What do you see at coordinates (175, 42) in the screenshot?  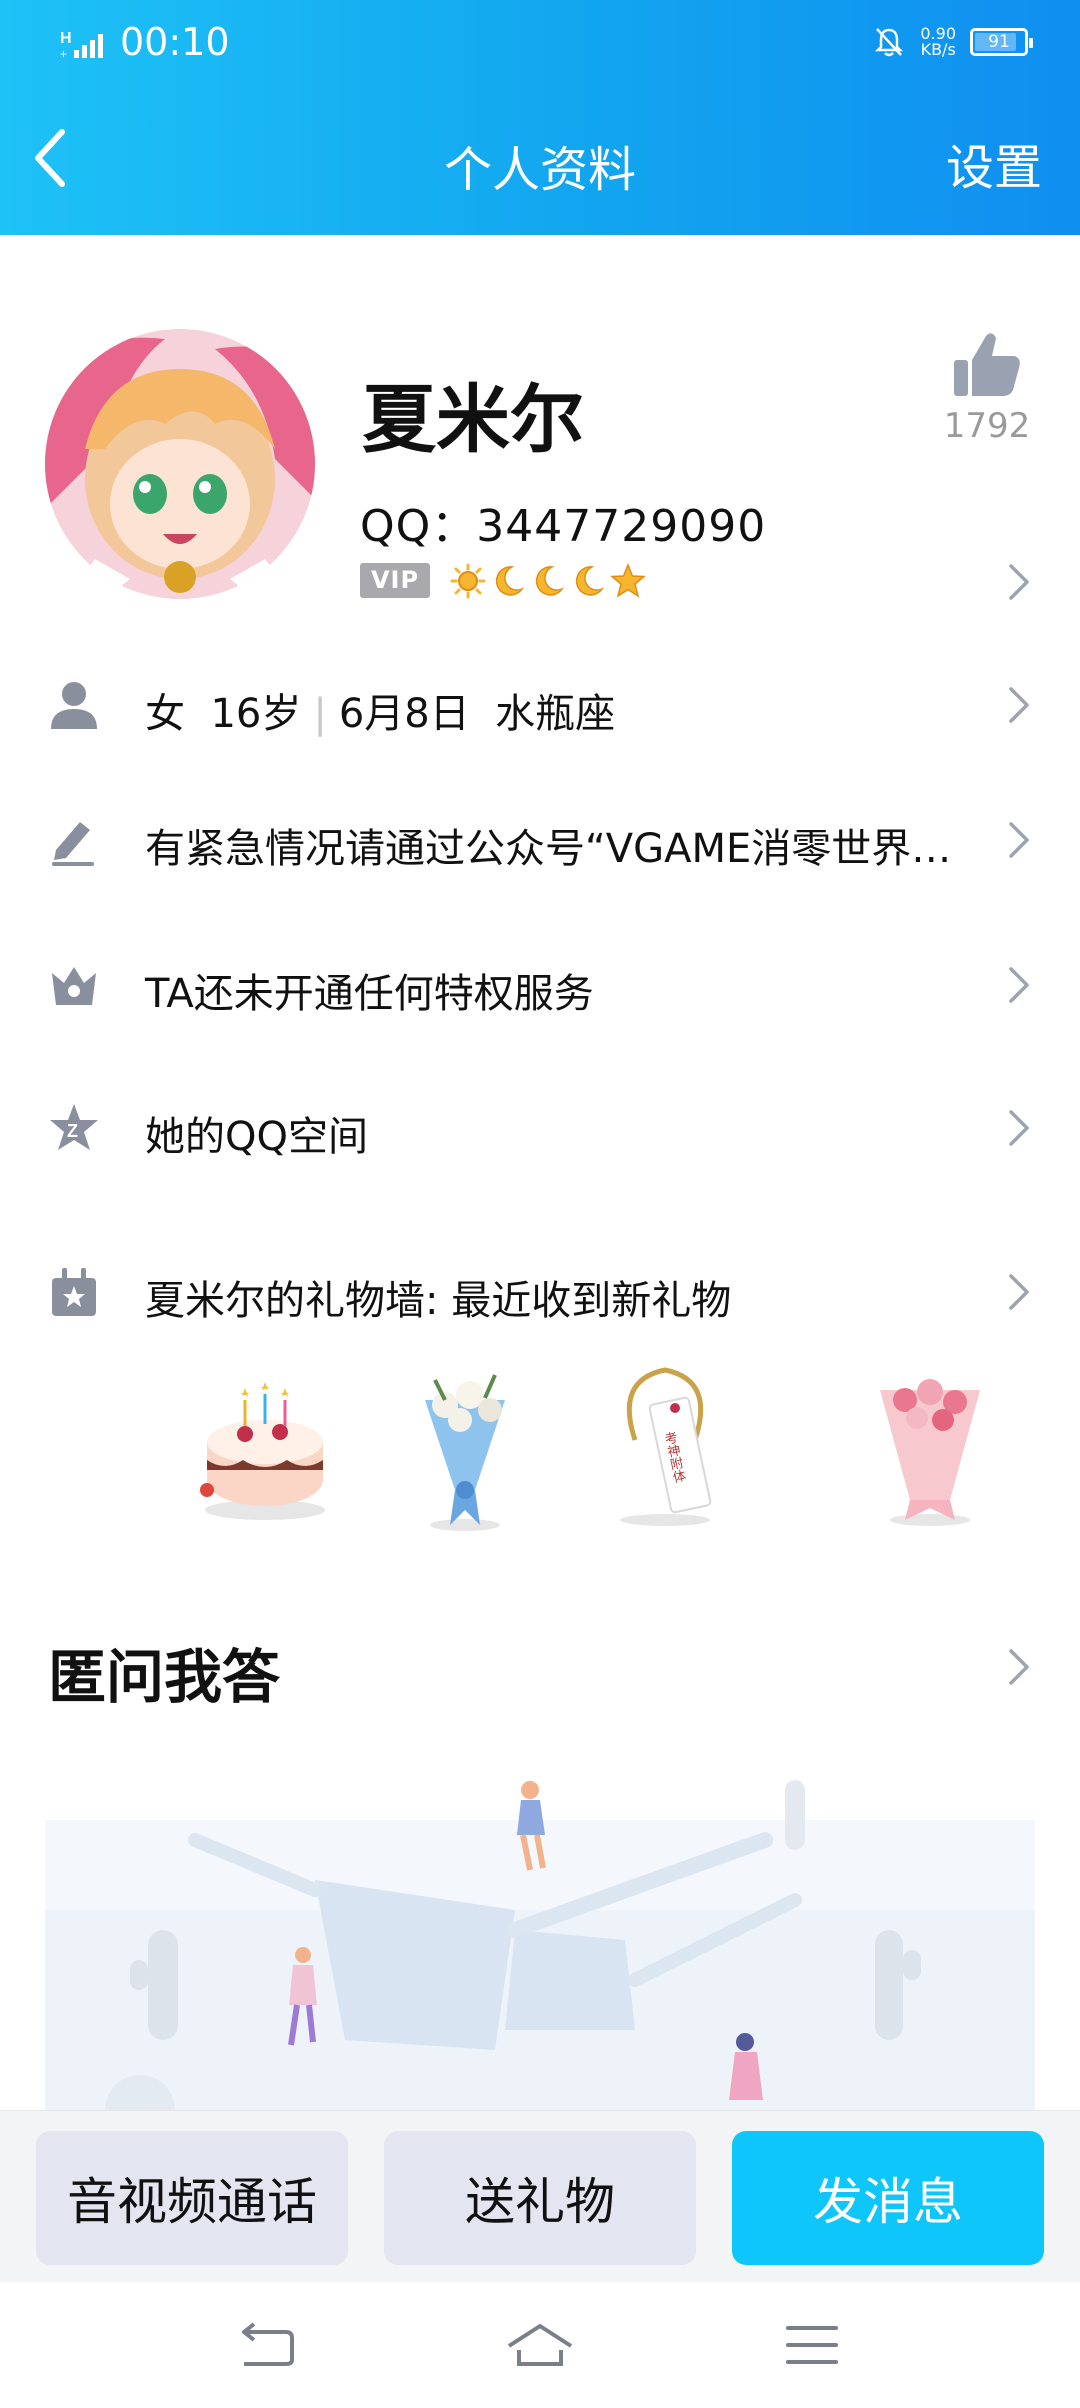 I see `status-time: 00:10` at bounding box center [175, 42].